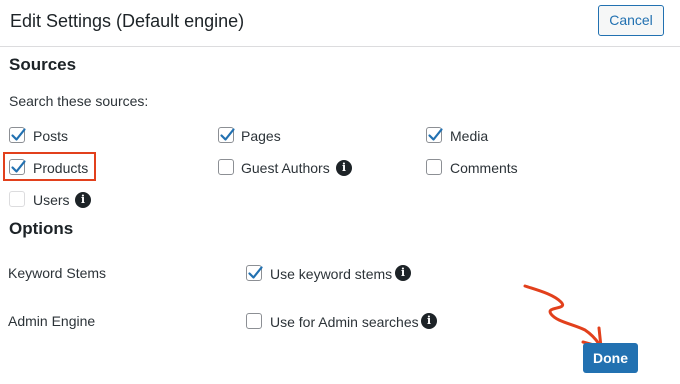 This screenshot has width=680, height=384. I want to click on media-checkbox, so click(434, 135).